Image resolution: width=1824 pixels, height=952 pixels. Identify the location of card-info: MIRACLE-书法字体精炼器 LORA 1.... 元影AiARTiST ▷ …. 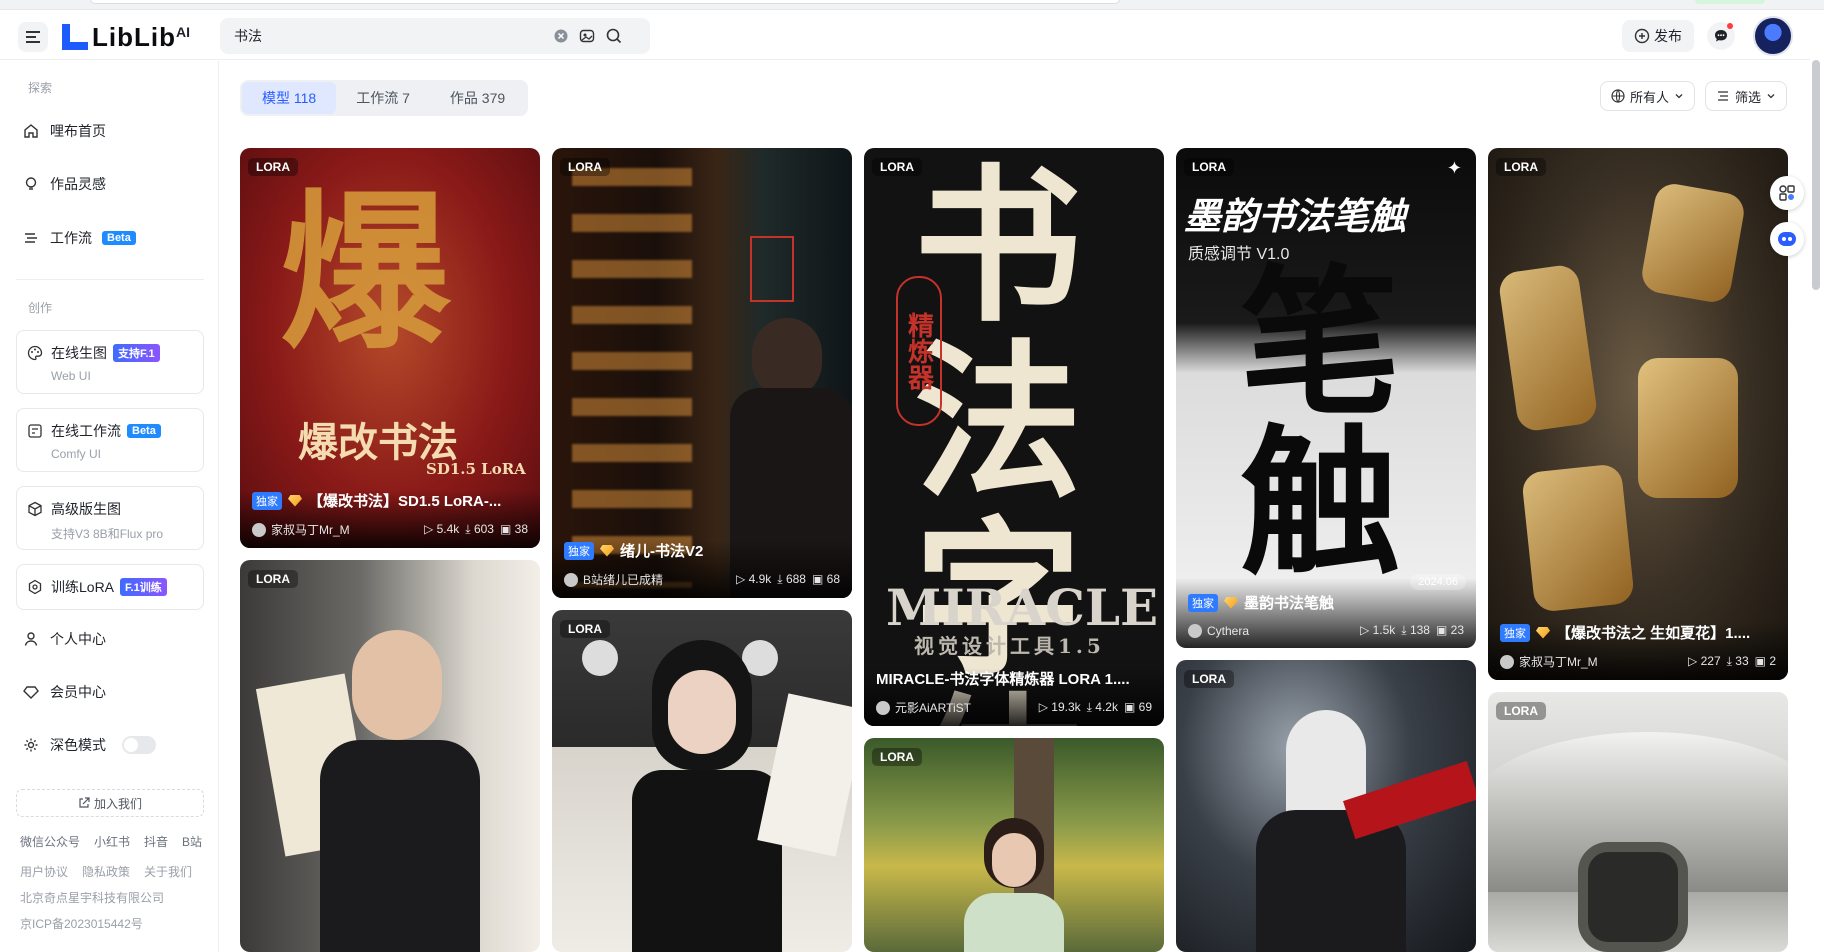
(1014, 697).